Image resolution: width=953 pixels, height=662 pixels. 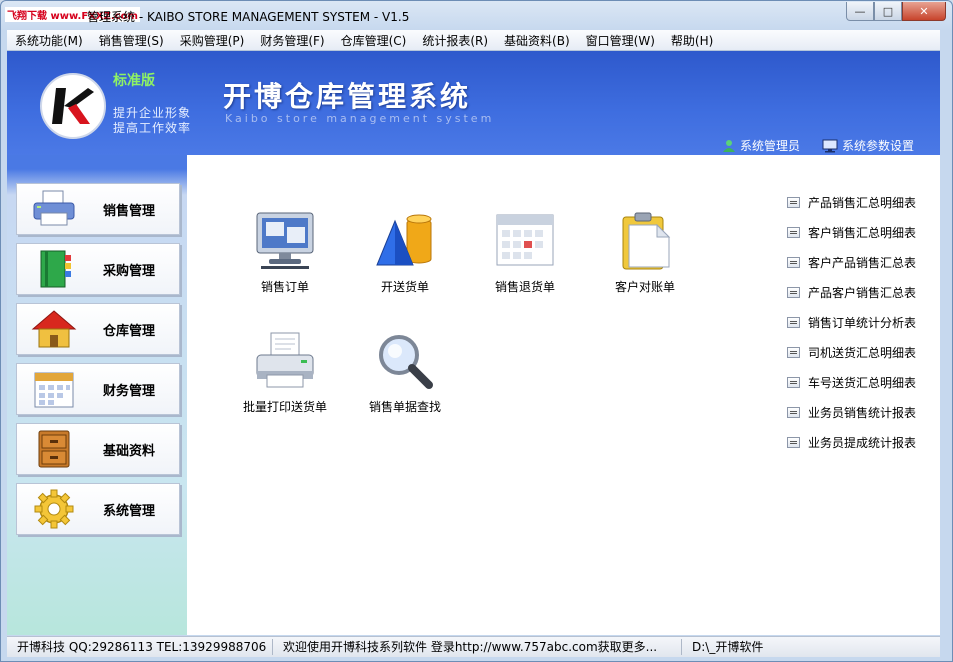 I want to click on magnifier-icon, so click(x=405, y=361).